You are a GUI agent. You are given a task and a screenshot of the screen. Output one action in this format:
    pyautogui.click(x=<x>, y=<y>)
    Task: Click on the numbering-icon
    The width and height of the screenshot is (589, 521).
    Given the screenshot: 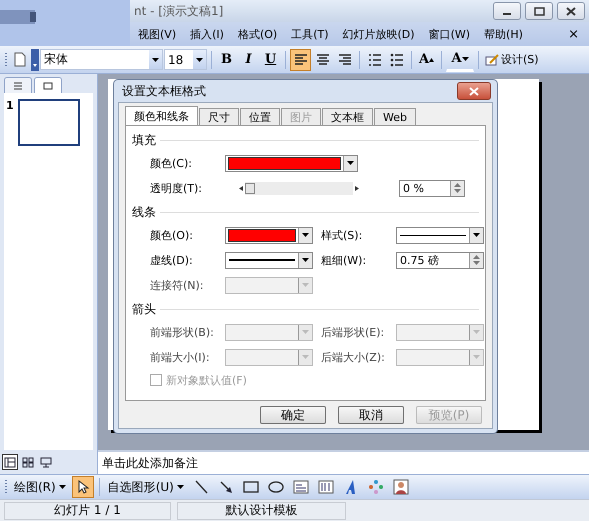 What is the action you would take?
    pyautogui.click(x=374, y=60)
    